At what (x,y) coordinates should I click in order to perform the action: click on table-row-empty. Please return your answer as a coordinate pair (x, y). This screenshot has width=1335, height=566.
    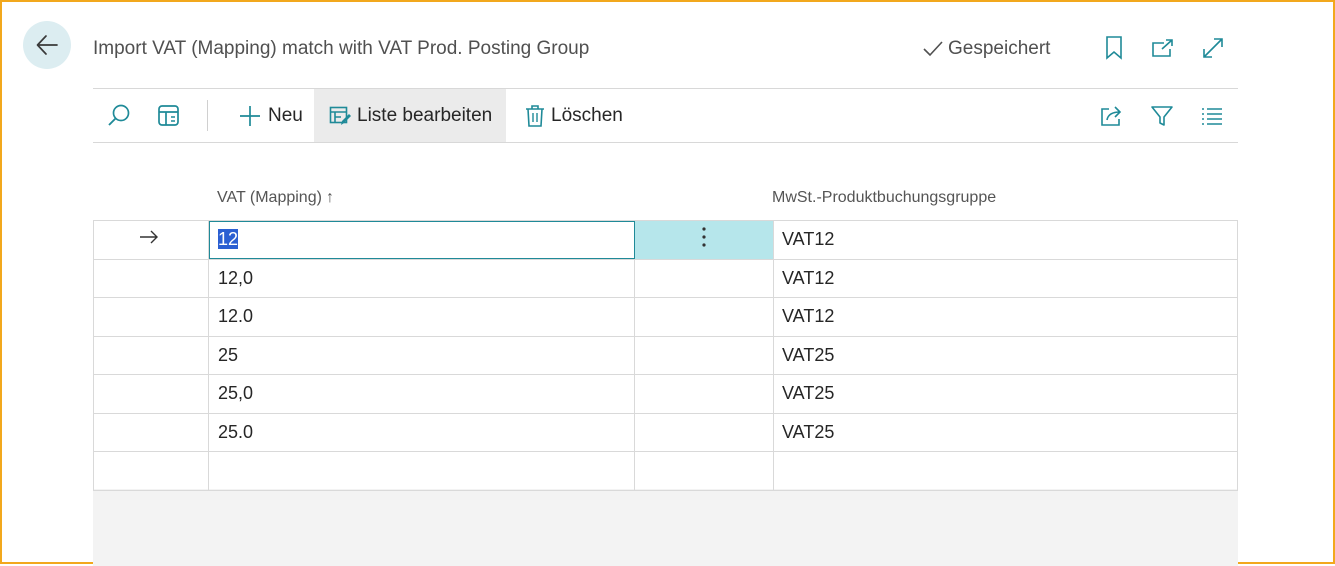
    Looking at the image, I should click on (665, 471).